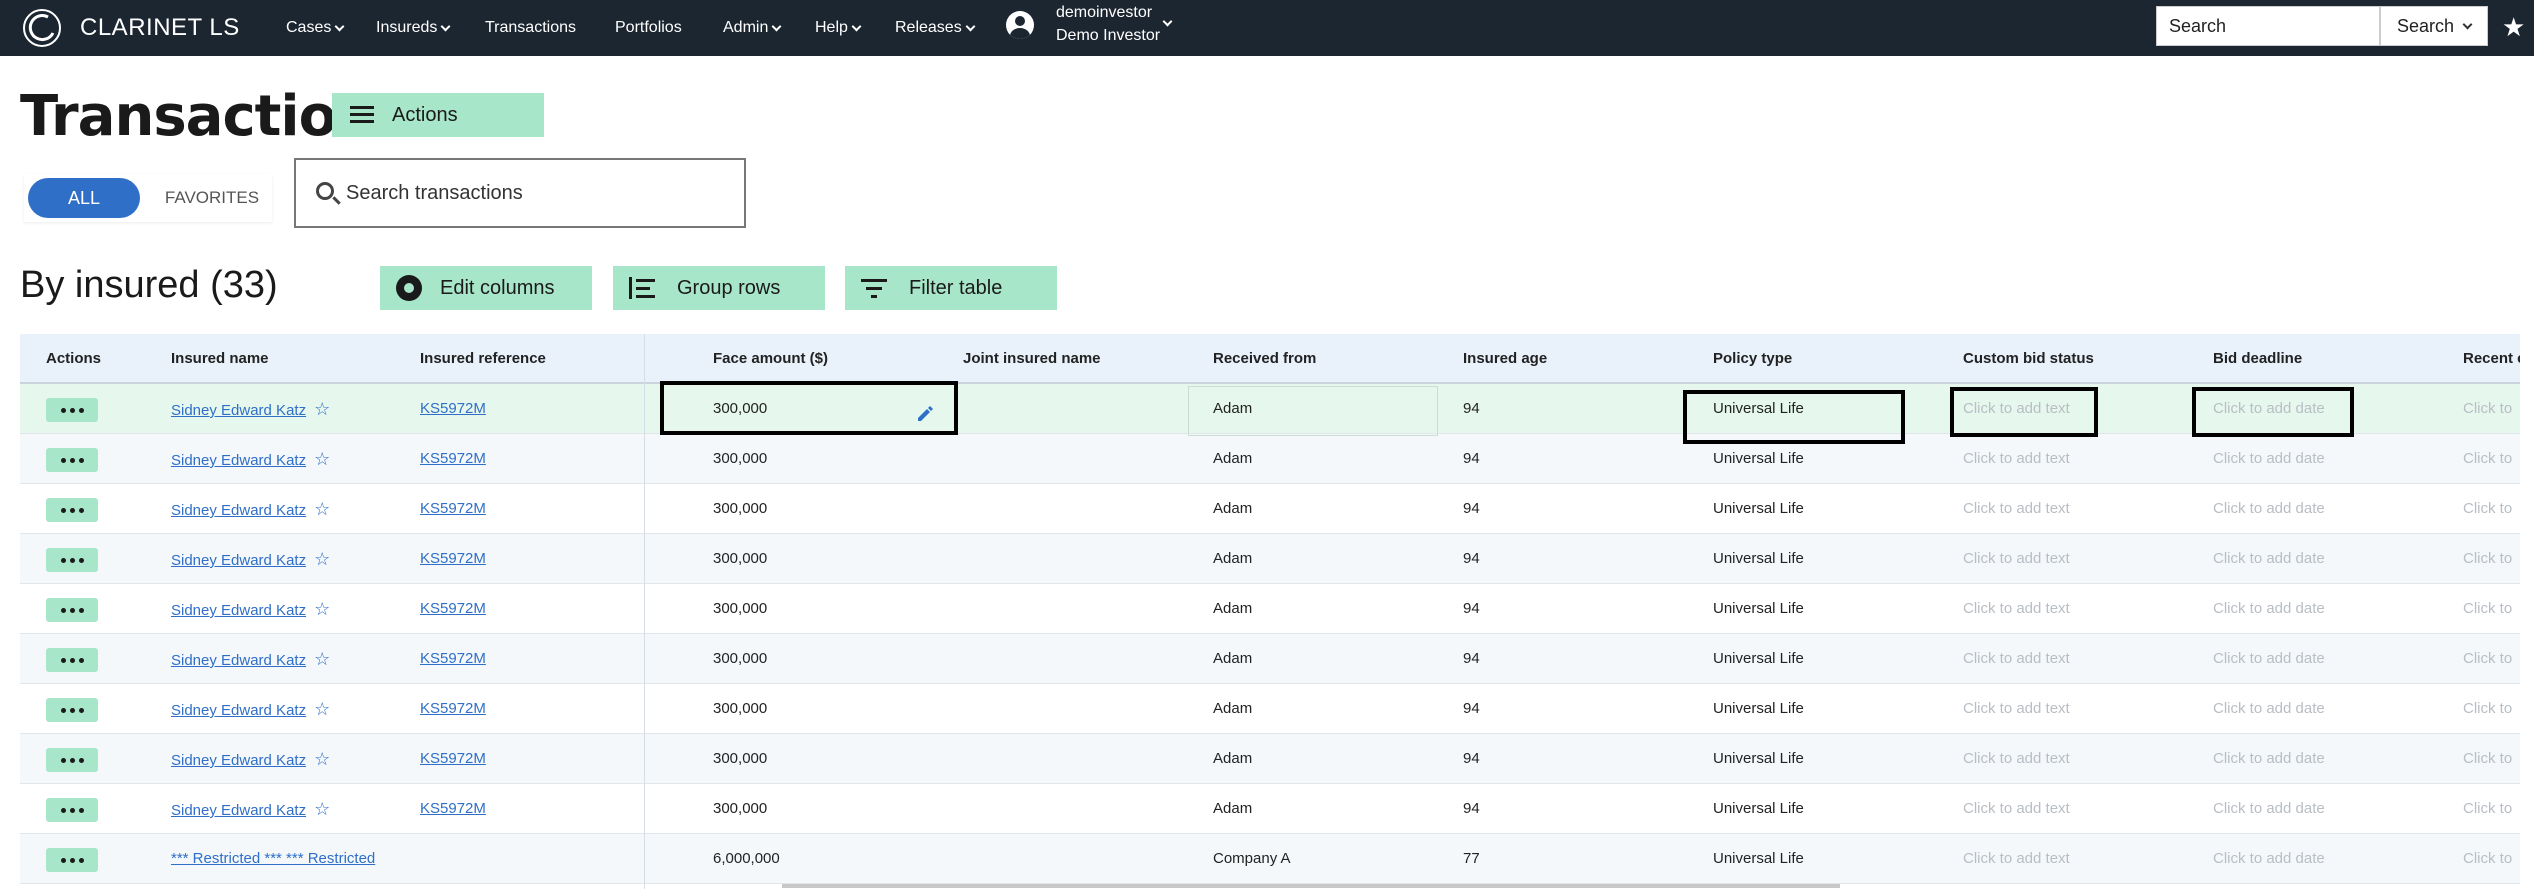 The height and width of the screenshot is (889, 2534). Describe the element at coordinates (2257, 359) in the screenshot. I see `col-header-bid-deadline: Bid deadline` at that location.